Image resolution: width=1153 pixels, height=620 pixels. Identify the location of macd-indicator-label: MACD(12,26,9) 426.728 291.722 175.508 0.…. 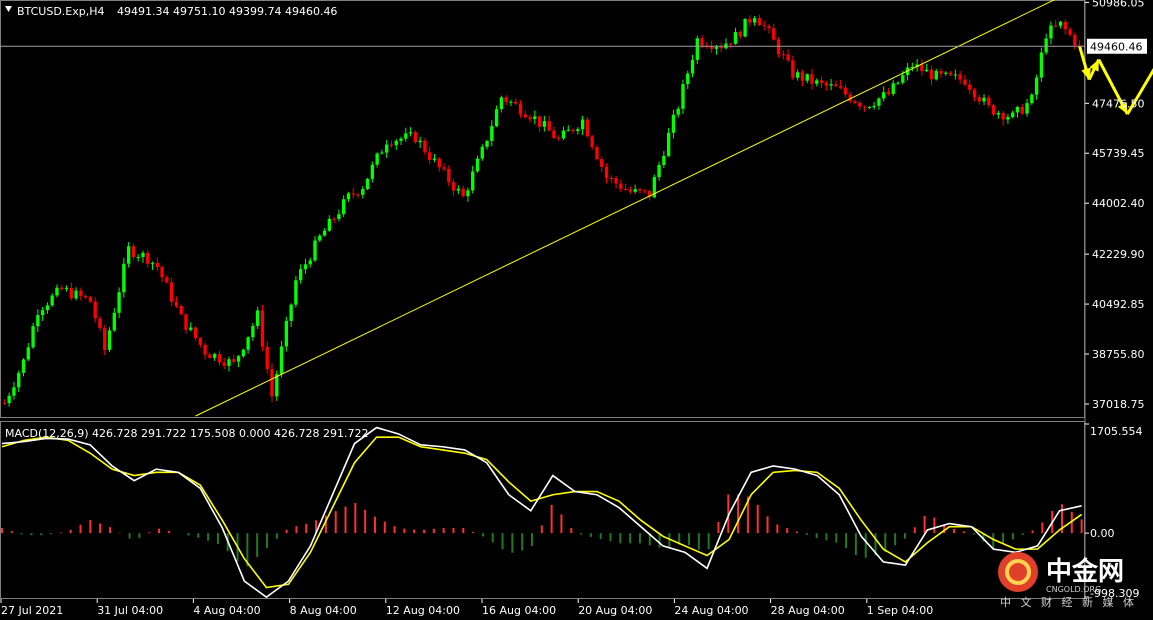
(186, 433).